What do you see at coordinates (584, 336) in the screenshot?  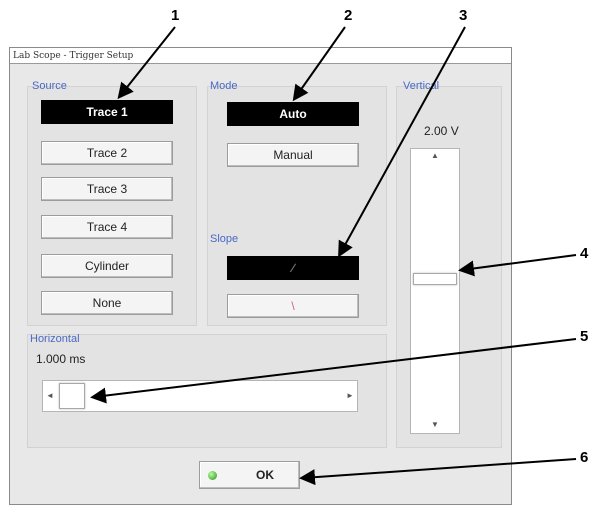 I see `callout-5: 5` at bounding box center [584, 336].